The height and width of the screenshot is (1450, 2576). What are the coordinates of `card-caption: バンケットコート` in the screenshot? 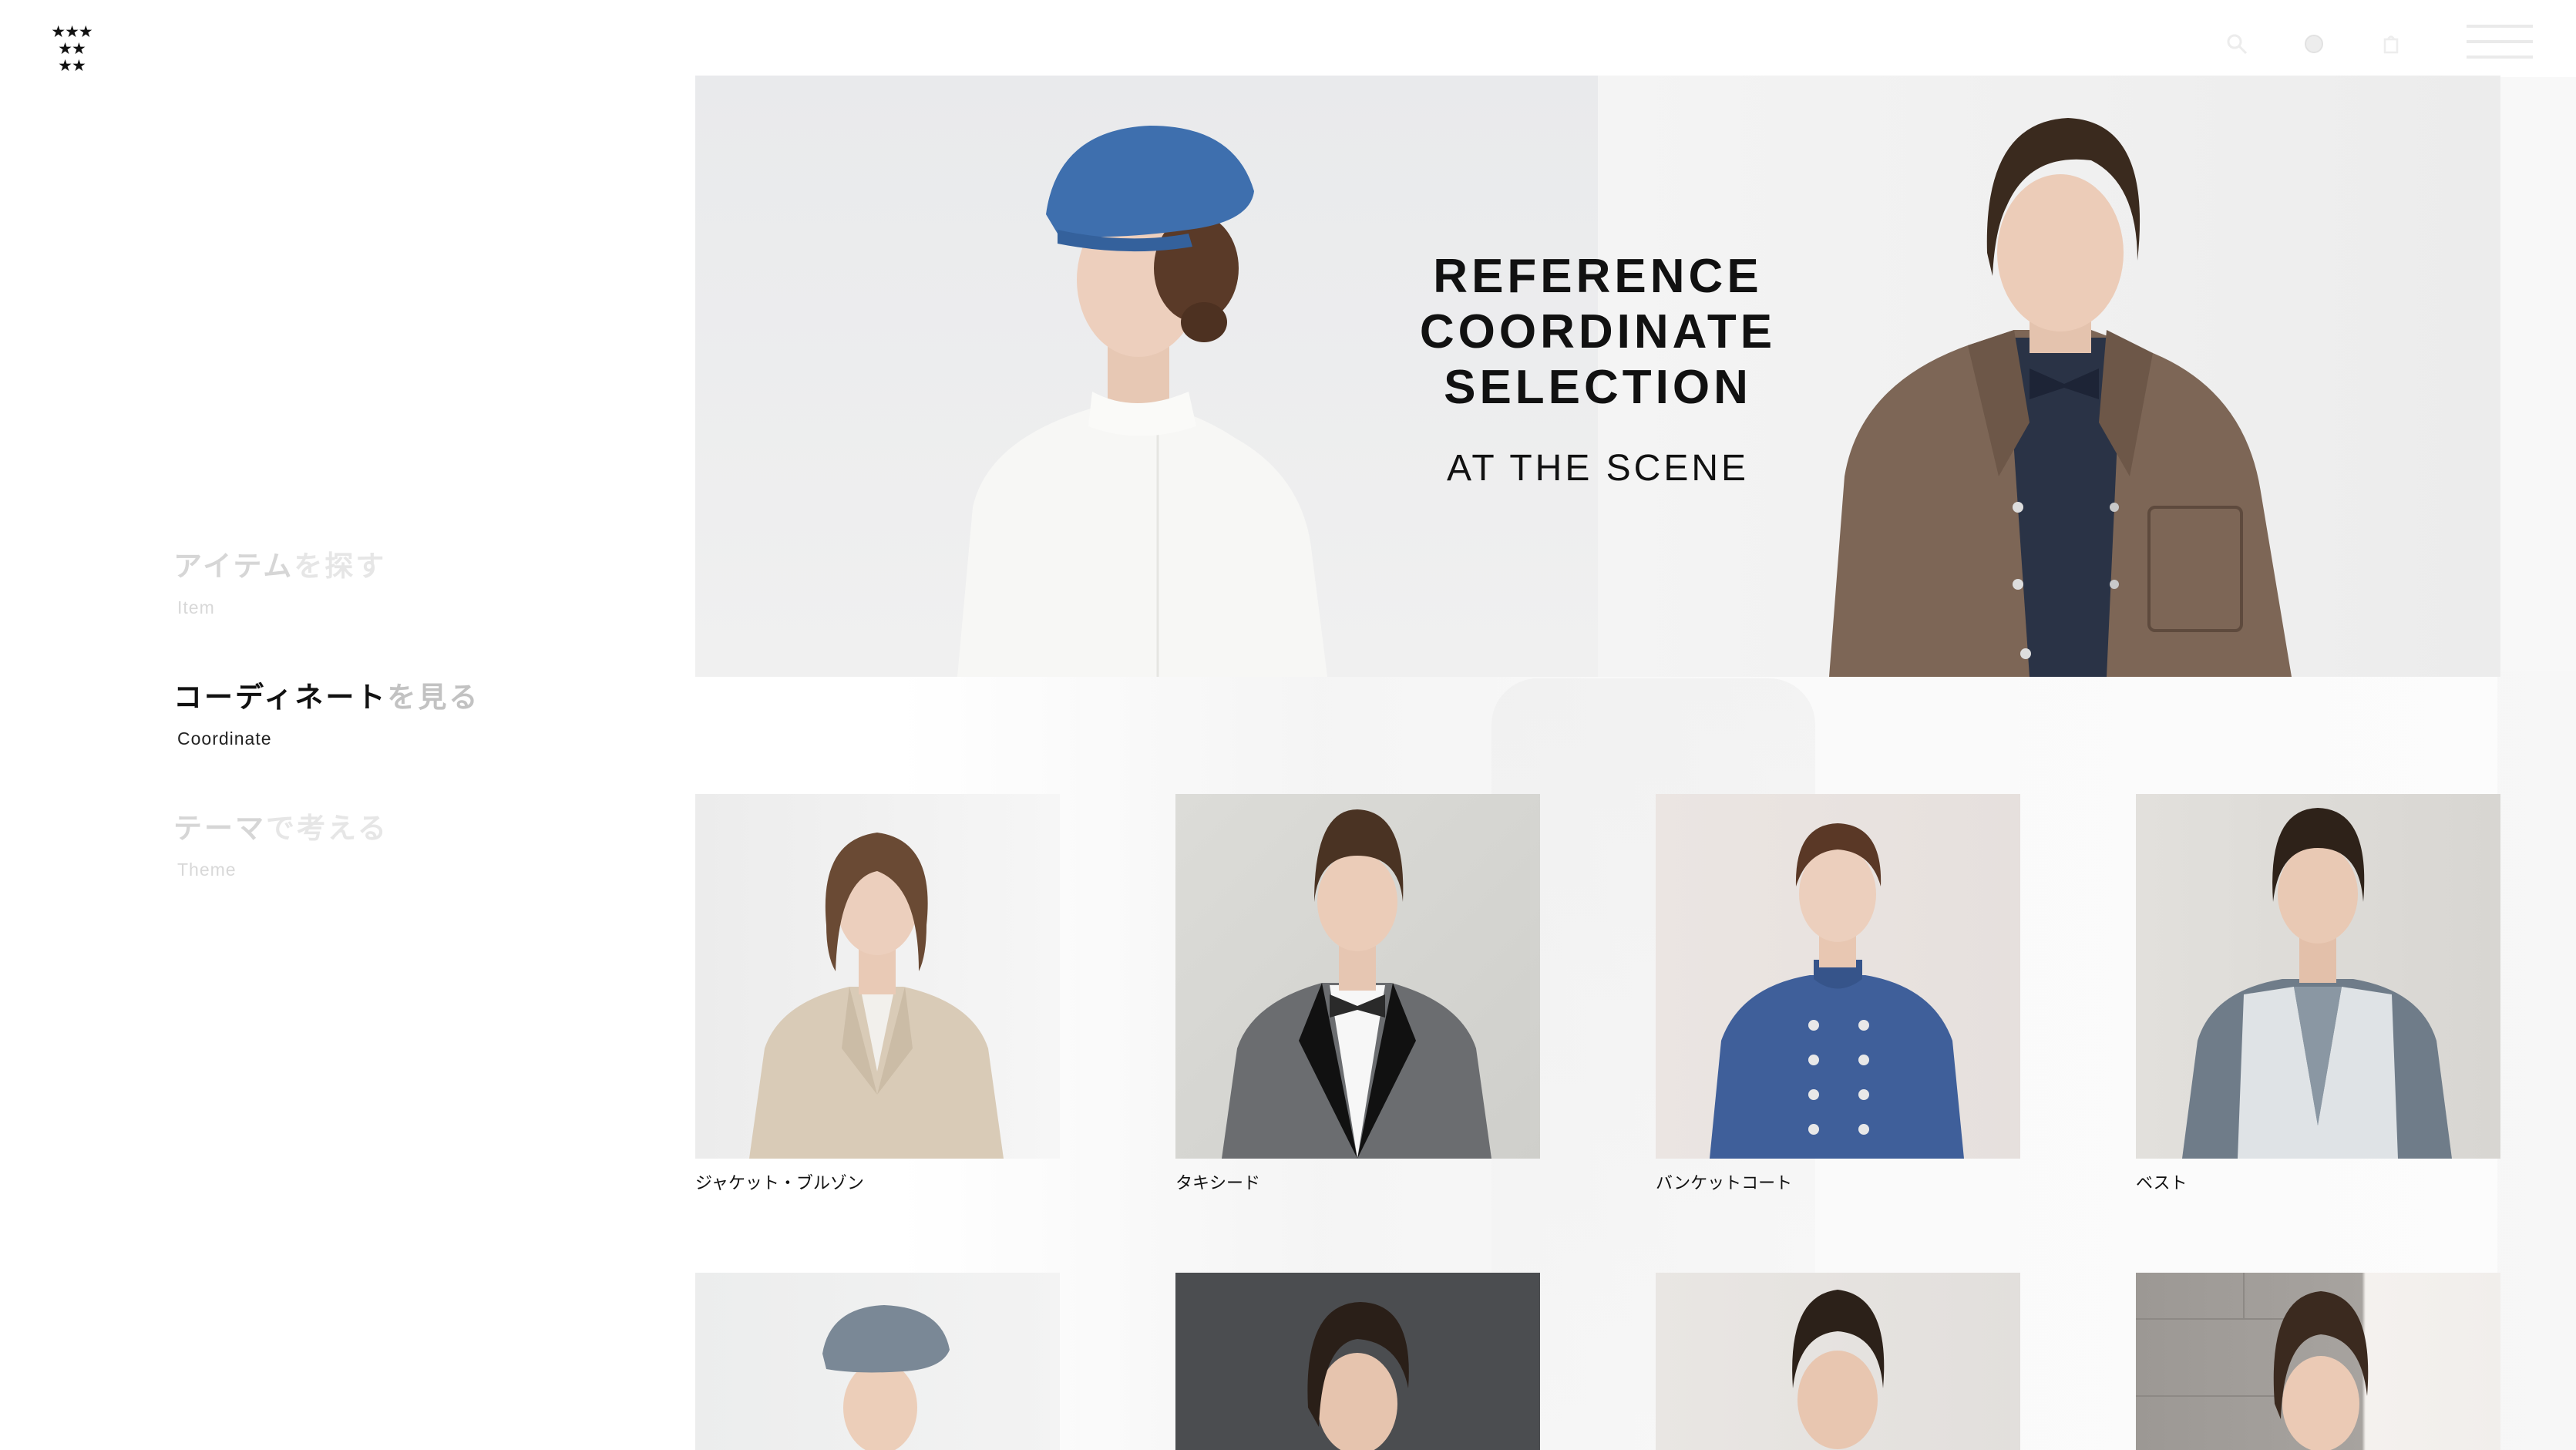 It's located at (1838, 1181).